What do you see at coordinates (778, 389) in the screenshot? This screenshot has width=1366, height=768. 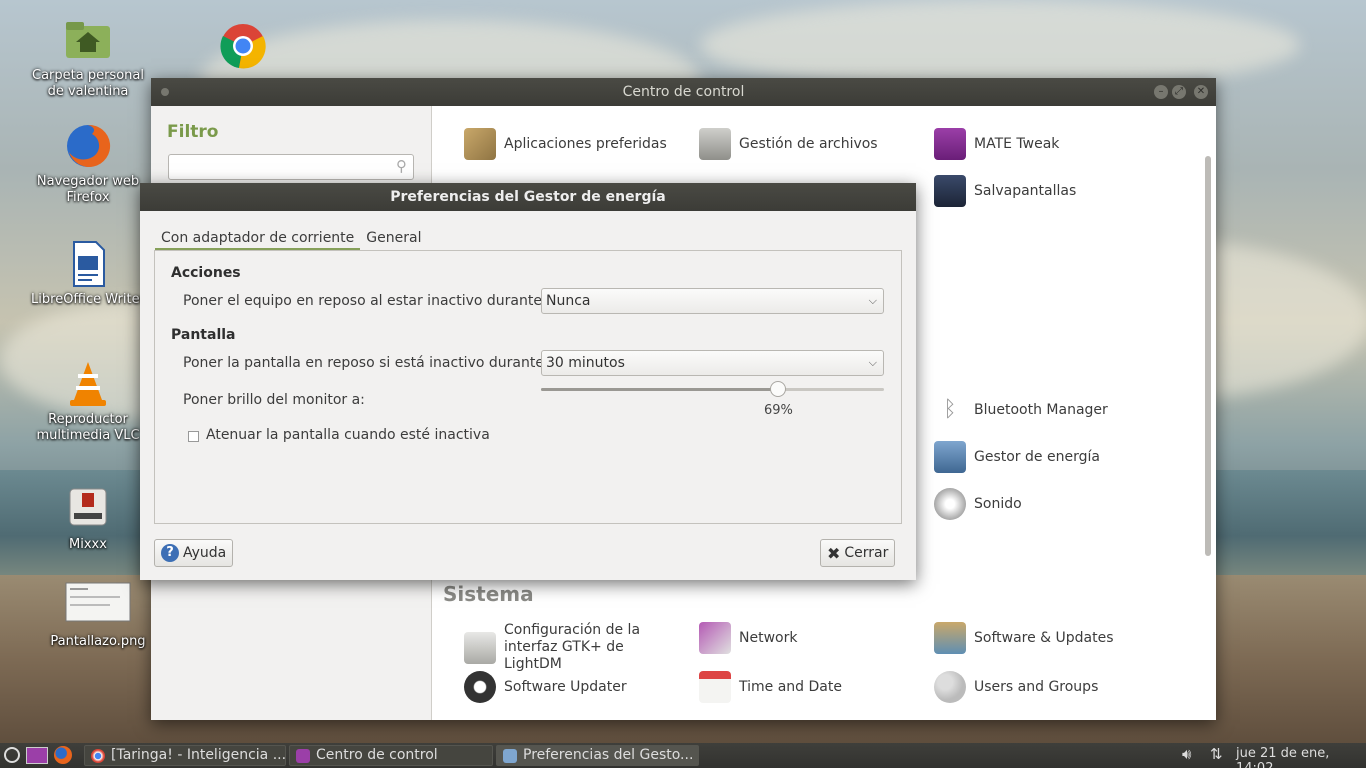 I see `brightness-slider-knob` at bounding box center [778, 389].